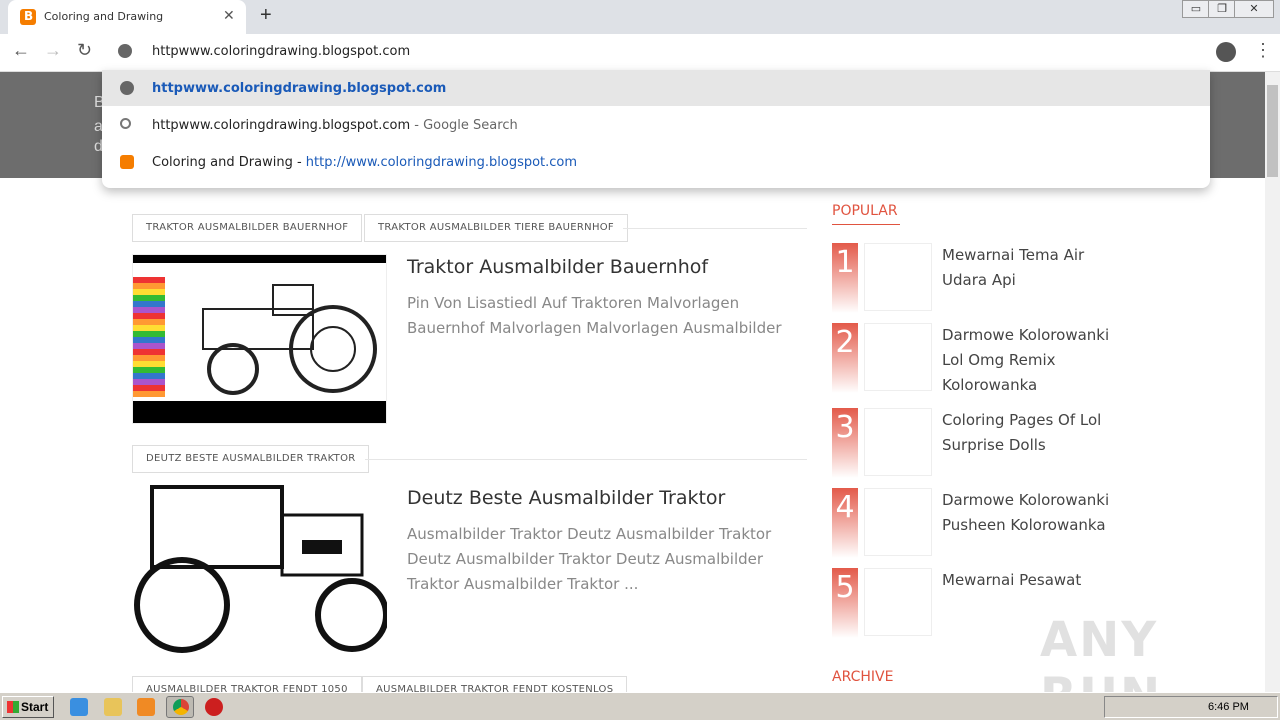  Describe the element at coordinates (656, 88) in the screenshot. I see `suggestion-item: httpwww.coloringdrawing.blogspot.com` at that location.